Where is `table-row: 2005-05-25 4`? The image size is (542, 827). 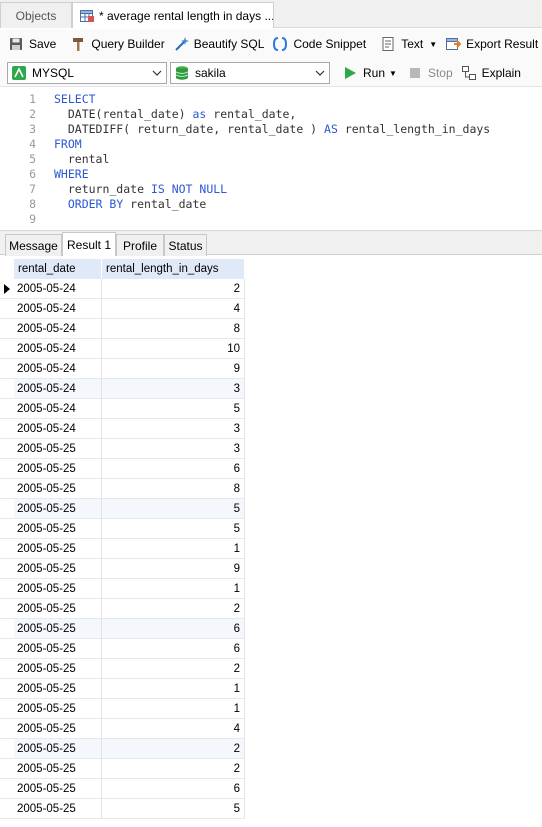
table-row: 2005-05-25 4 is located at coordinates (122, 729).